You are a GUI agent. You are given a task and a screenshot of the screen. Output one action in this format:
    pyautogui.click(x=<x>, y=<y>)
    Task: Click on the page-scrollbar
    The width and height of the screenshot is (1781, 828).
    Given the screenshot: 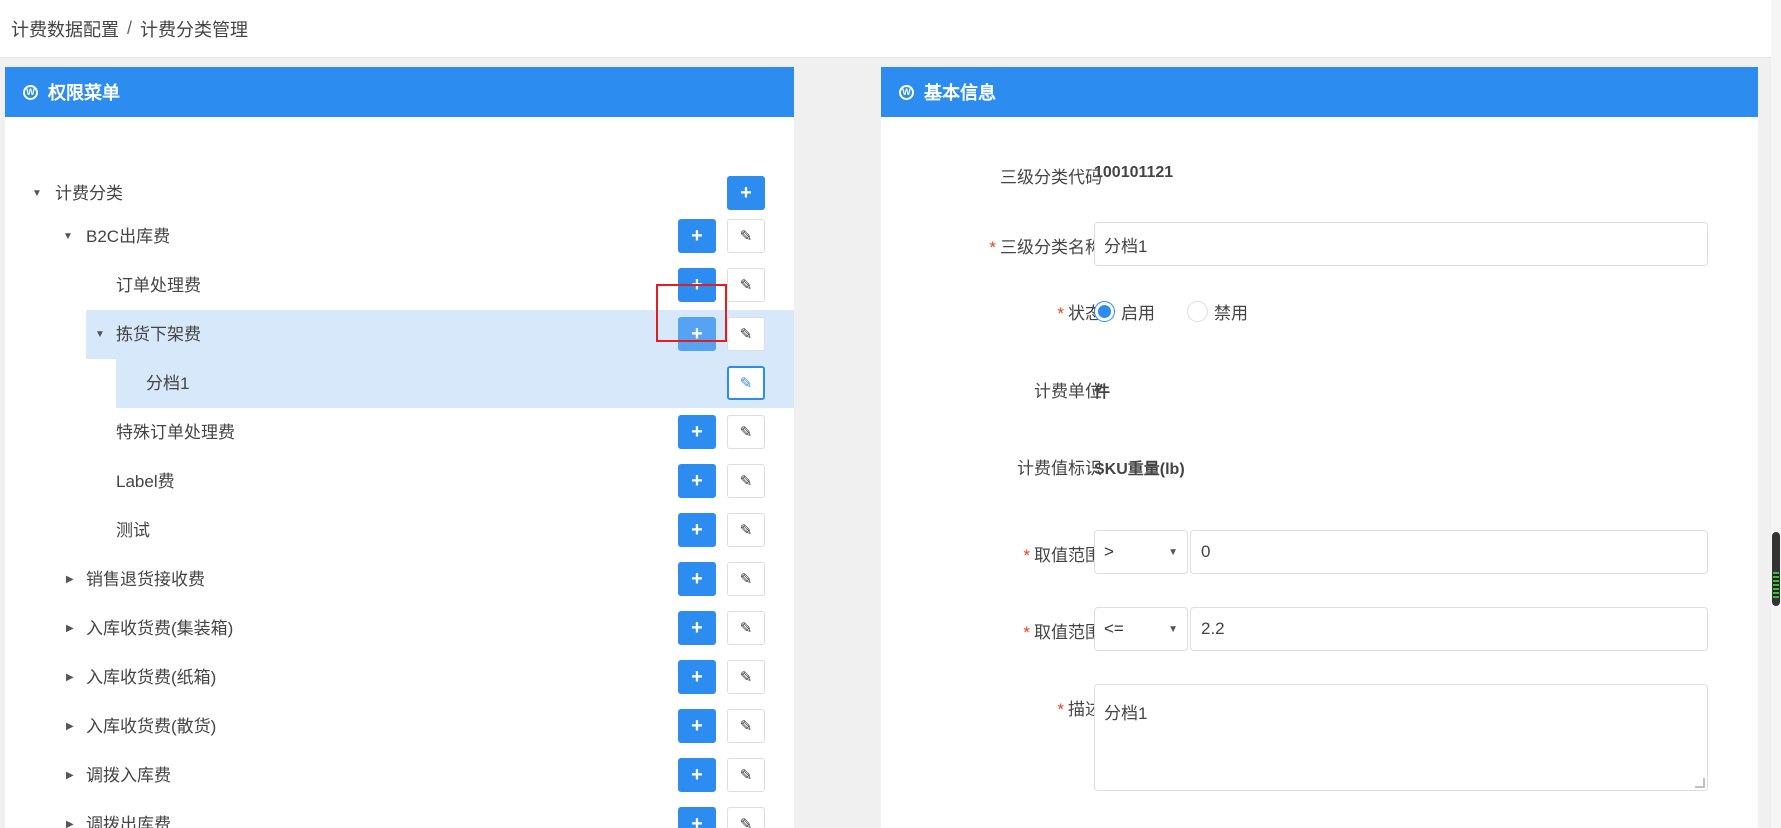 What is the action you would take?
    pyautogui.click(x=1776, y=414)
    